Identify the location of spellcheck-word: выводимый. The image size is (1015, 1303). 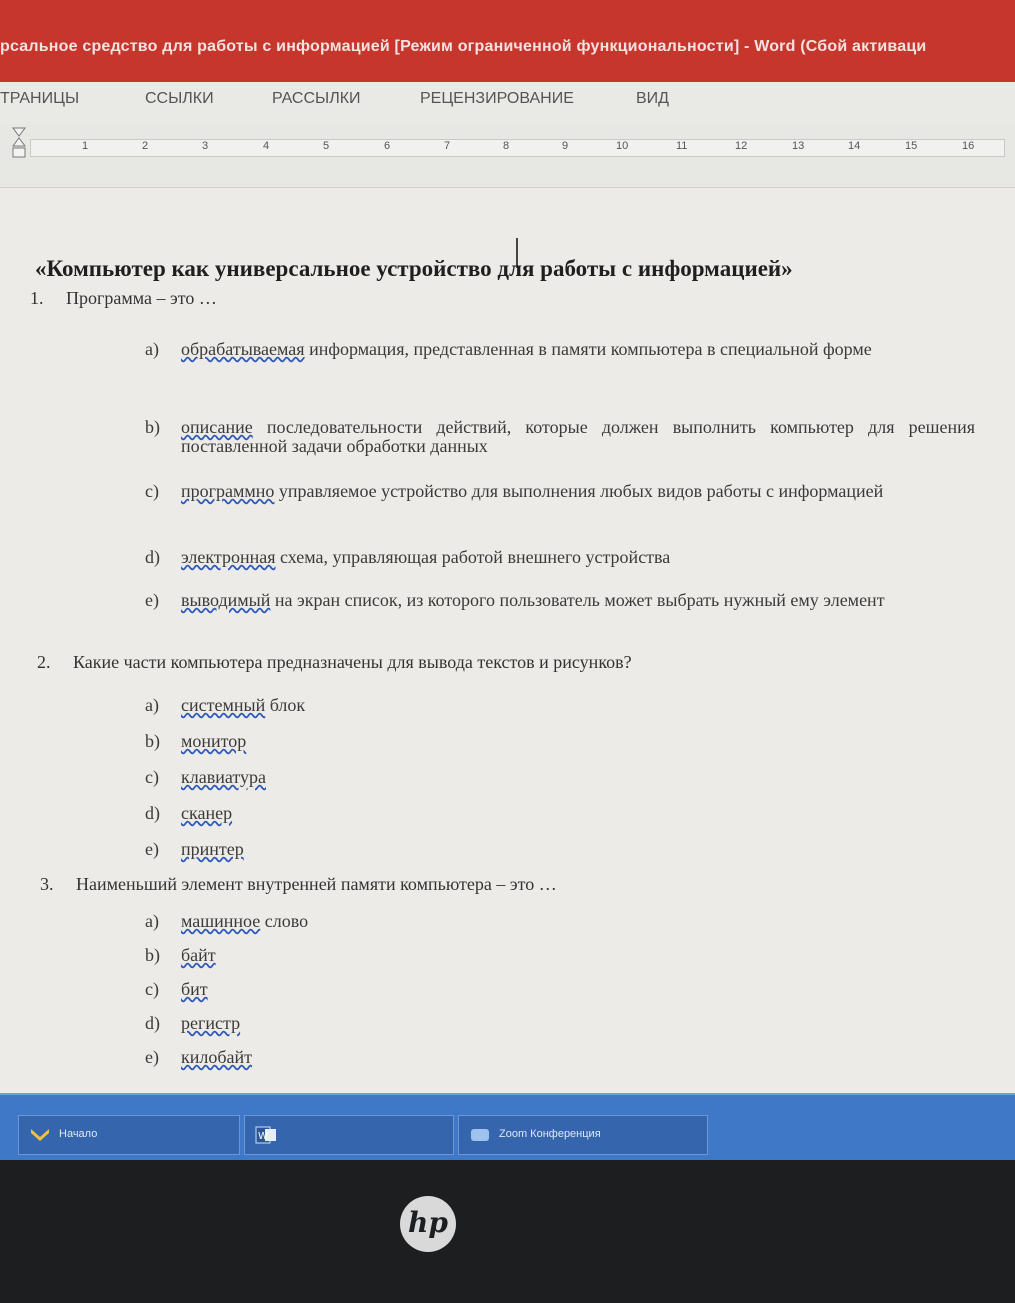
(226, 600).